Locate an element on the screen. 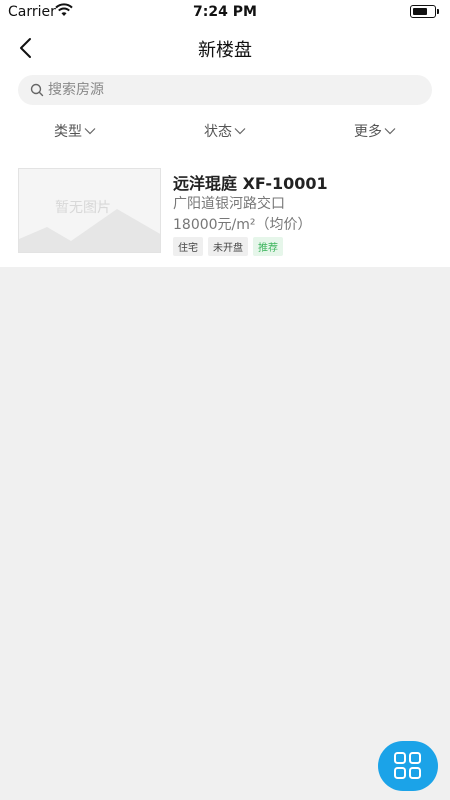 Image resolution: width=450 pixels, height=800 pixels. nav-bar: 新楼盘 is located at coordinates (225, 47).